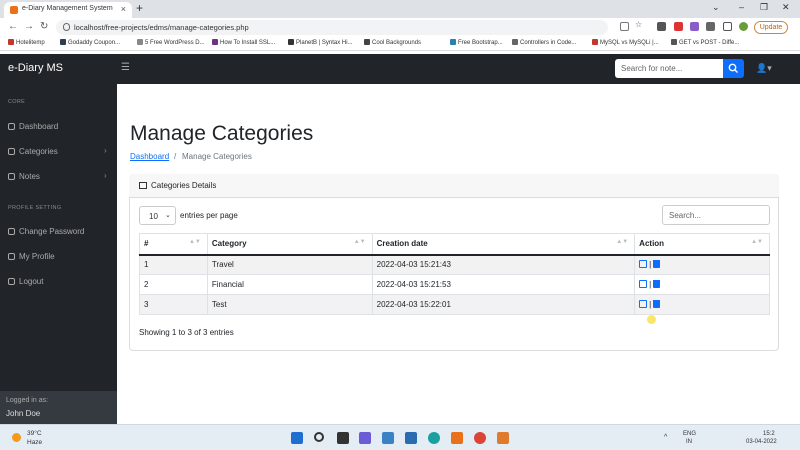 The height and width of the screenshot is (450, 800). What do you see at coordinates (149, 156) in the screenshot?
I see `breadcrumb-dashboard-link: Dashboard` at bounding box center [149, 156].